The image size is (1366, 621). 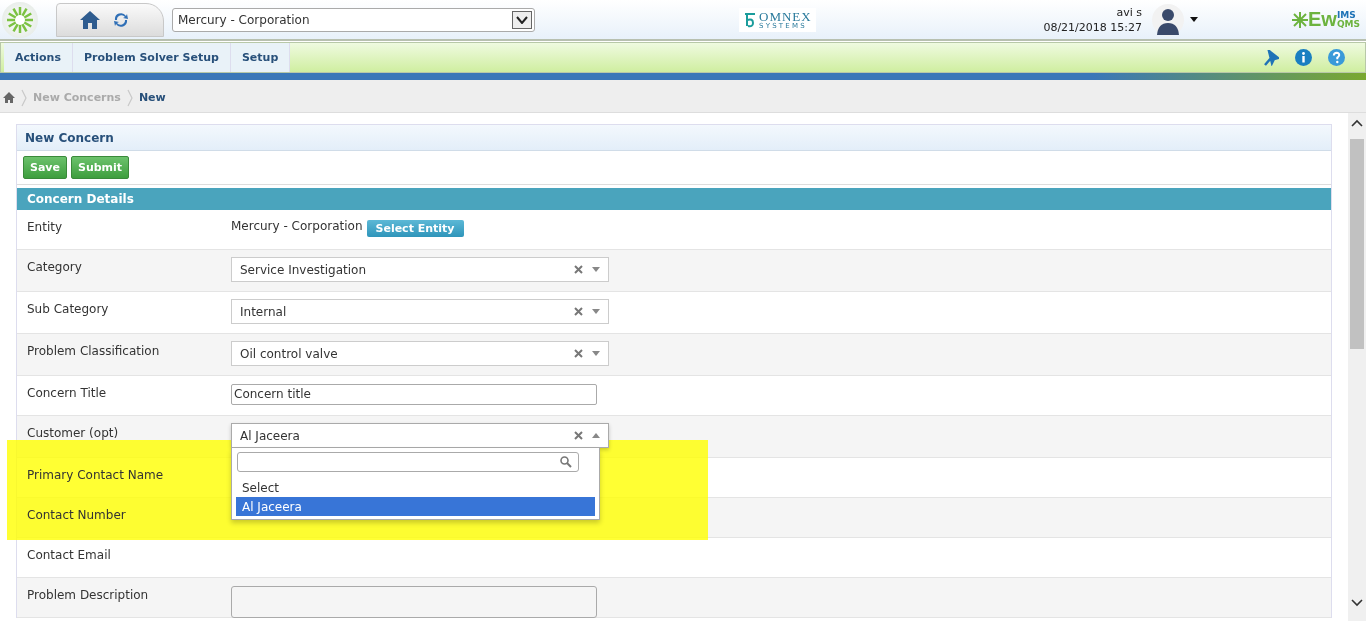 What do you see at coordinates (420, 269) in the screenshot?
I see `select-field: Service Investigation` at bounding box center [420, 269].